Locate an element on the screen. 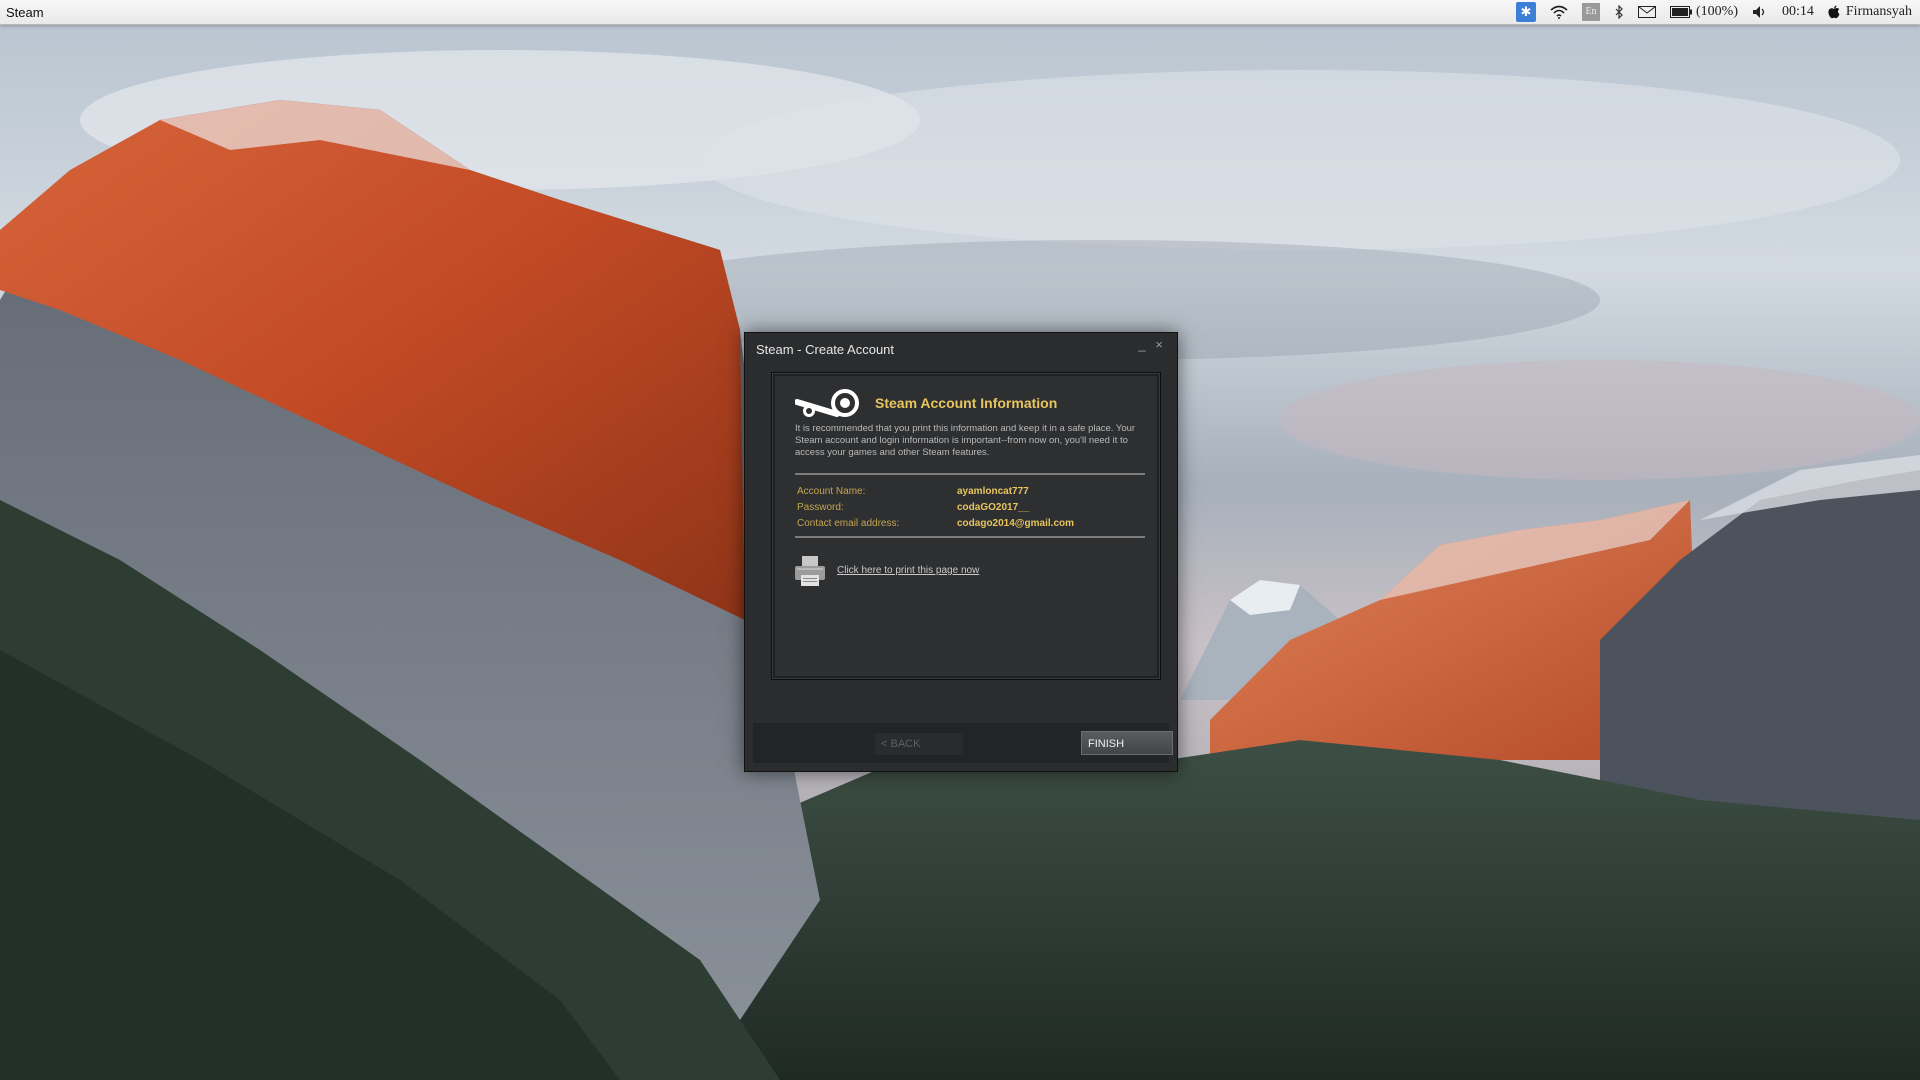 The image size is (1920, 1080). password-value: codaGO2017__ is located at coordinates (993, 507).